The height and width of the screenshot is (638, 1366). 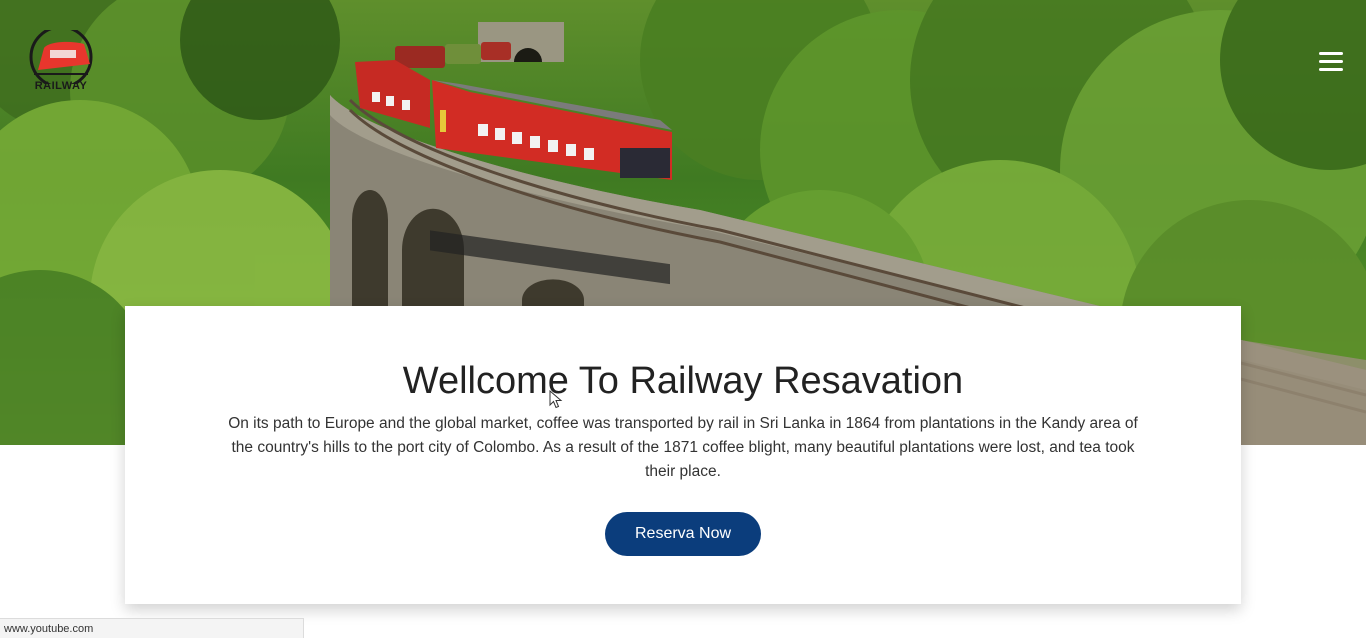 I want to click on train-logo-icon, so click(x=61, y=57).